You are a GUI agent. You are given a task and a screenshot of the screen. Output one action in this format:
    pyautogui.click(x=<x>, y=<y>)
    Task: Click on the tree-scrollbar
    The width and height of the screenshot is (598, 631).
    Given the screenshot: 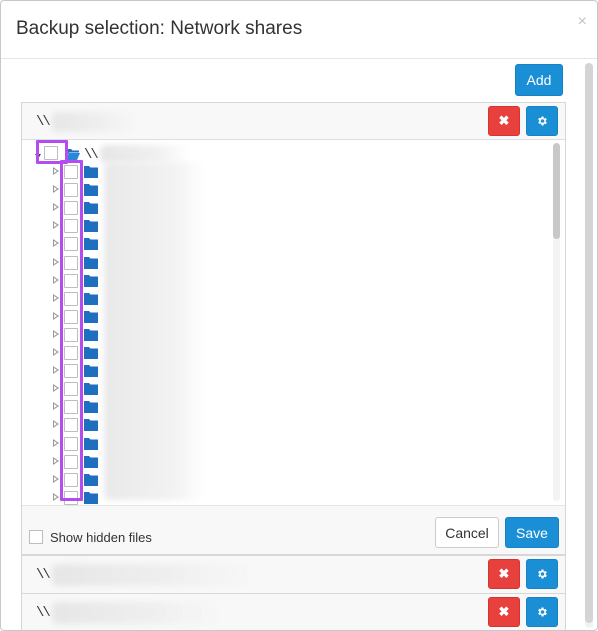 What is the action you would take?
    pyautogui.click(x=556, y=322)
    